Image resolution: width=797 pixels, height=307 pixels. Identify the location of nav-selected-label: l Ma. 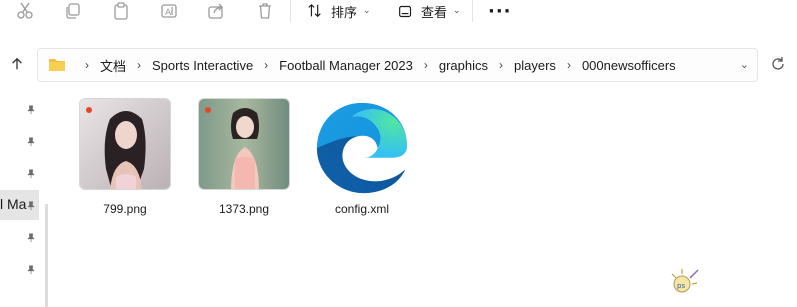
(13, 204).